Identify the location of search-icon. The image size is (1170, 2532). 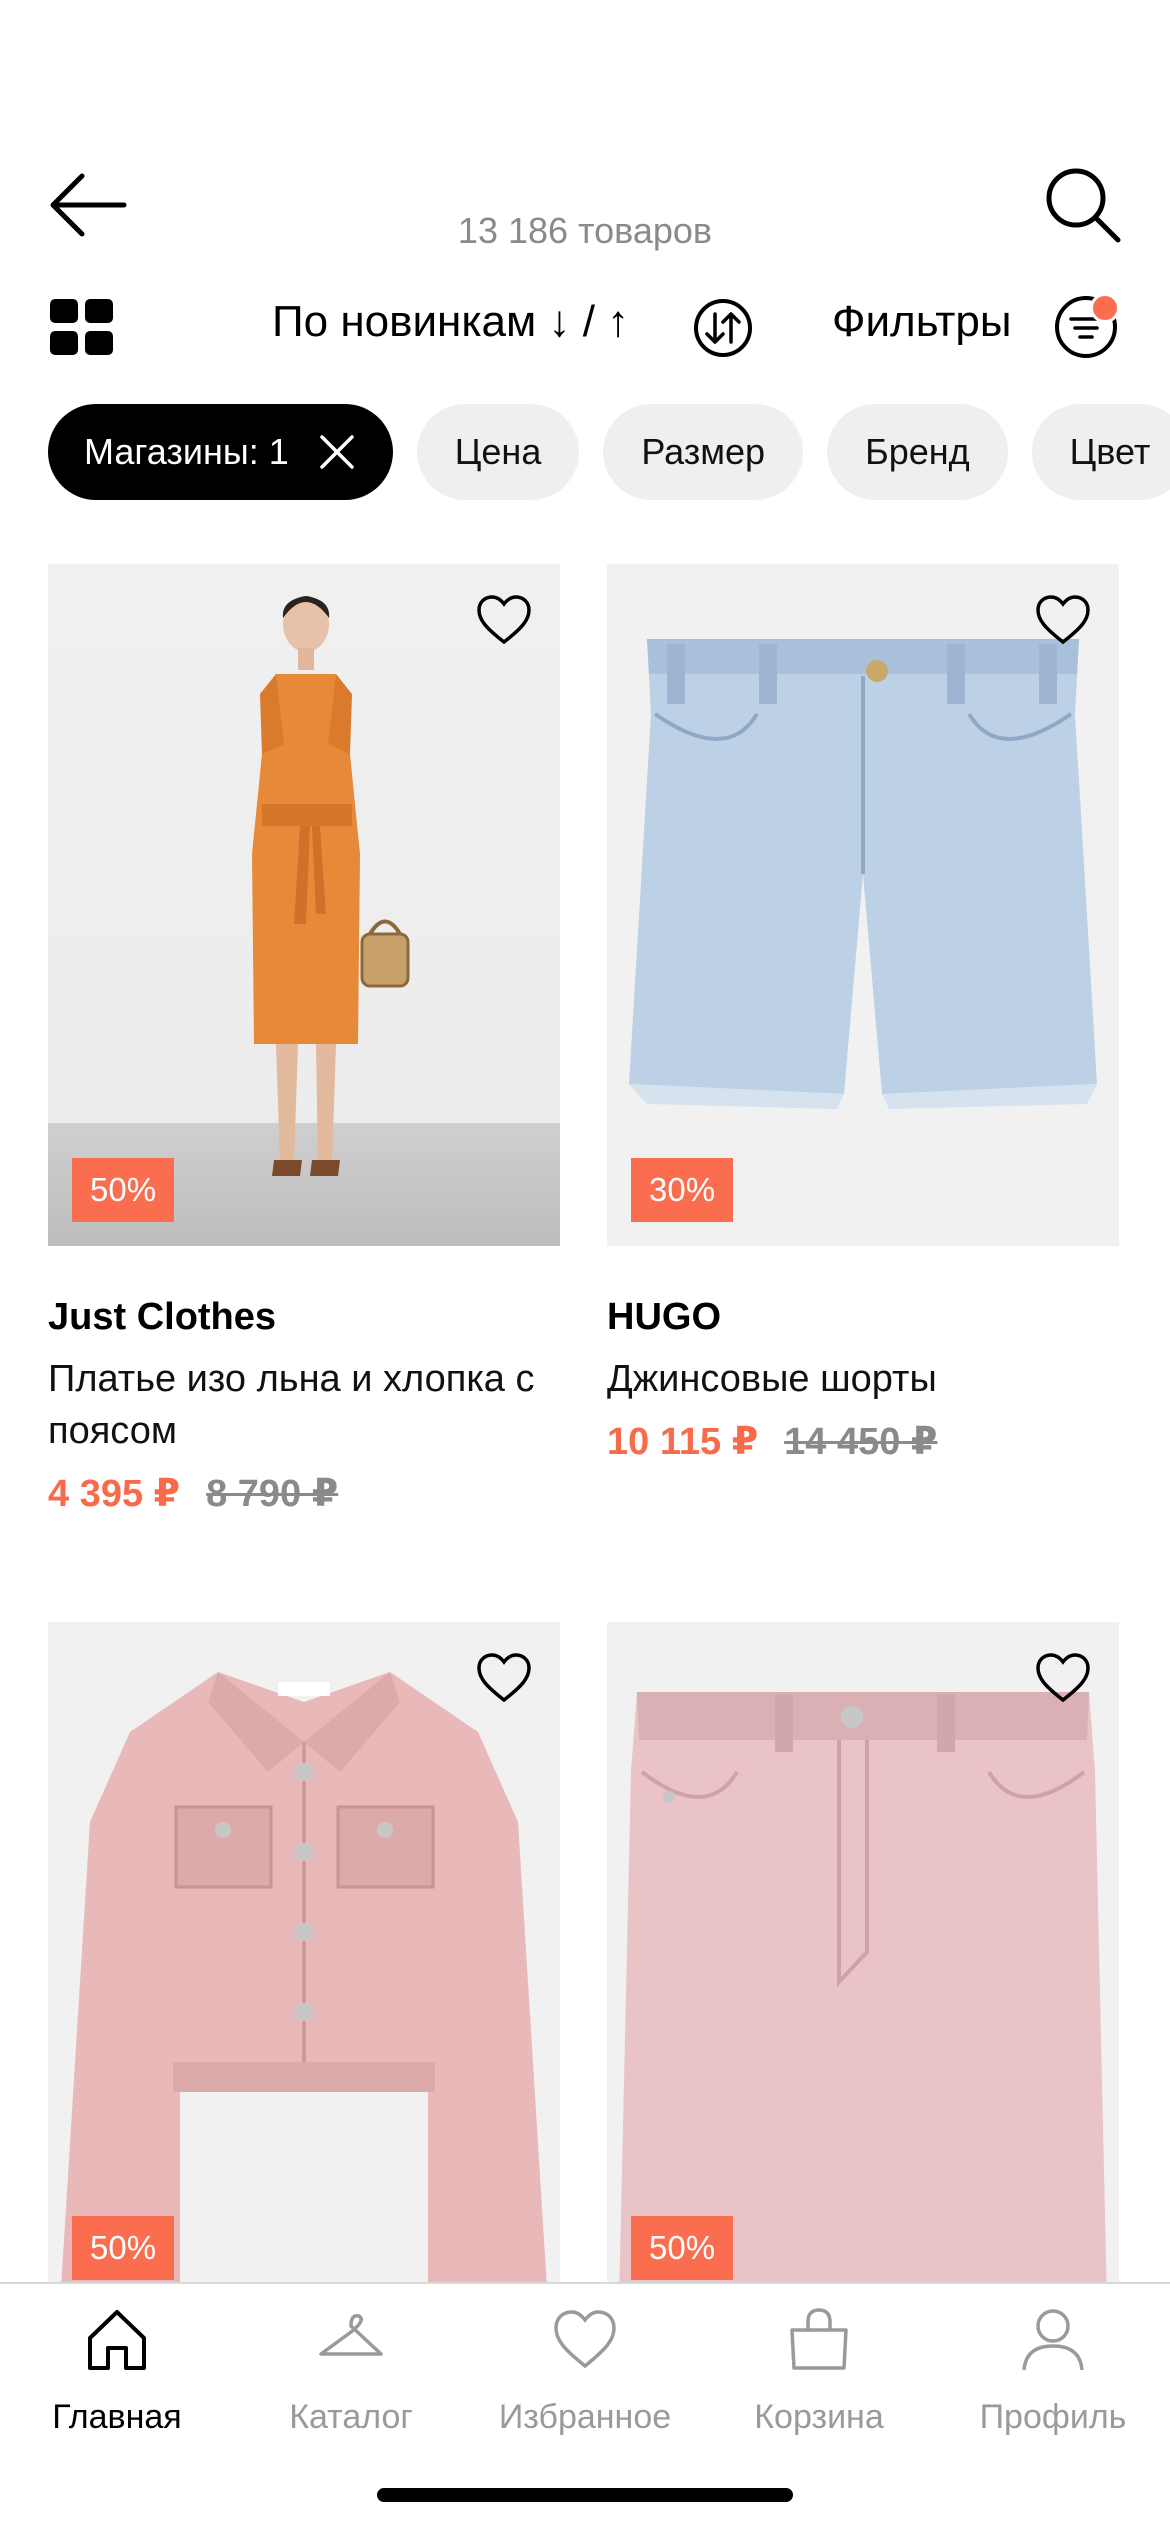
(1083, 205).